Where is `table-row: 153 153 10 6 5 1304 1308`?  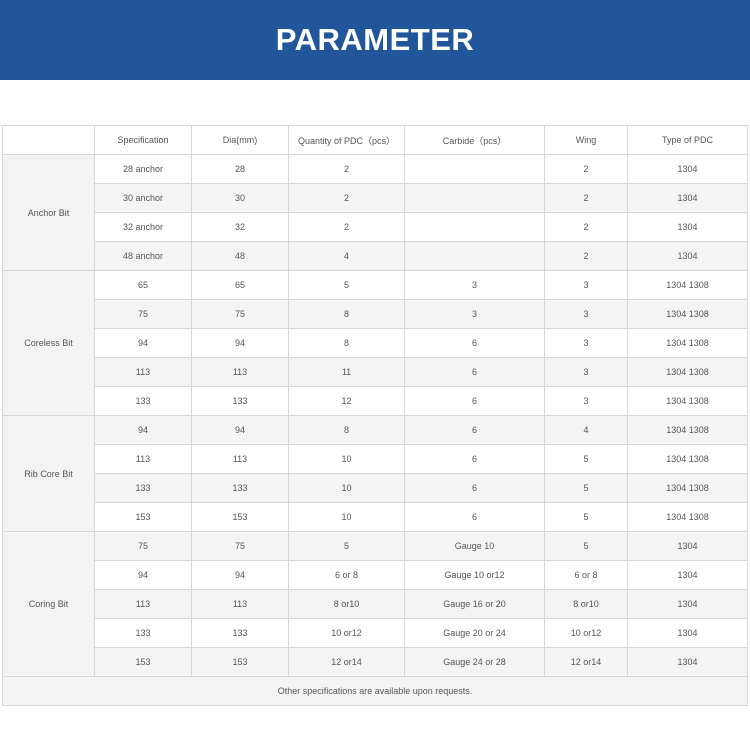
table-row: 153 153 10 6 5 1304 1308 is located at coordinates (375, 517).